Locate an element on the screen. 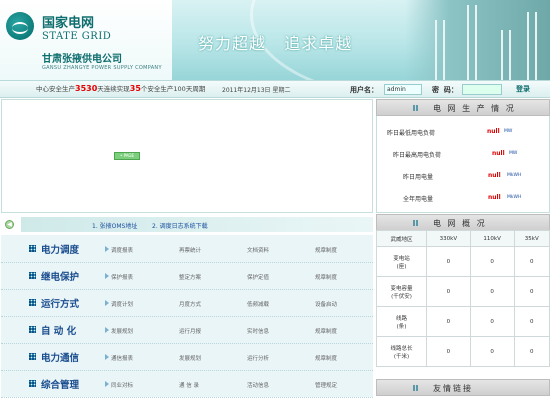 Image resolution: width=550 pixels, height=398 pixels. grid-table-row-header: 线路总长 (千米) is located at coordinates (401, 351).